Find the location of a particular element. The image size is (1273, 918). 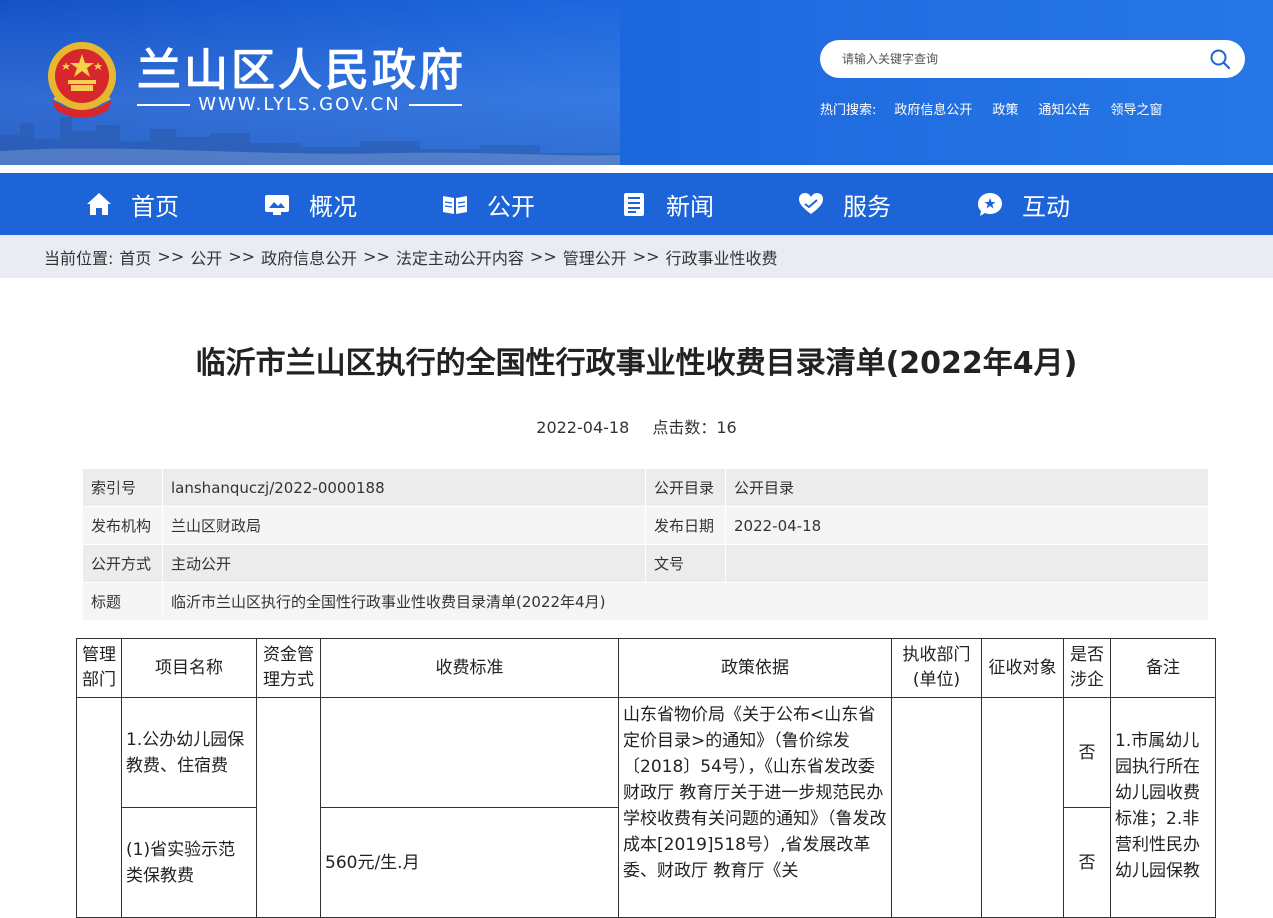

col-header-policy: 政策依据 is located at coordinates (755, 668).